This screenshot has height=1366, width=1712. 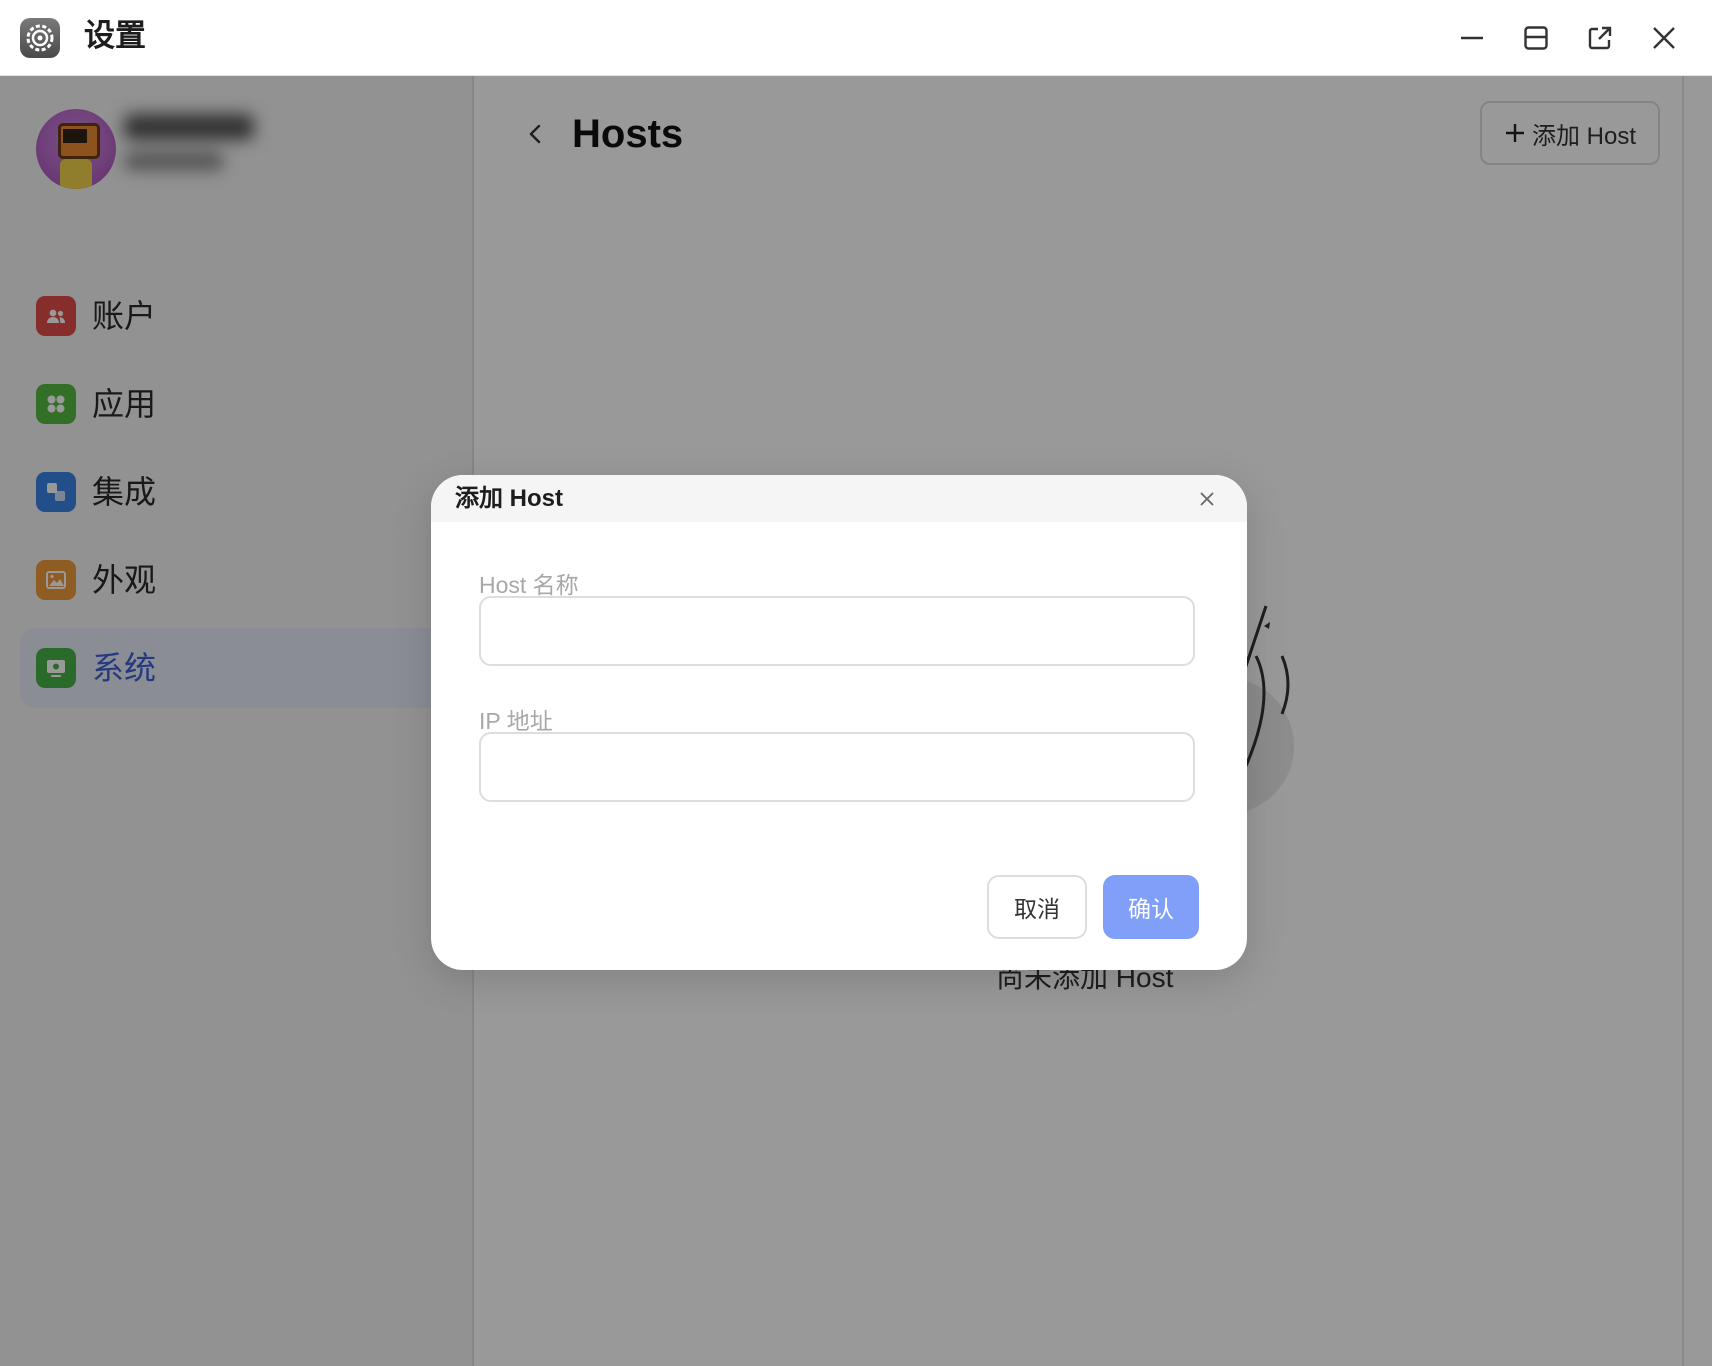 I want to click on maximize-button, so click(x=1536, y=38).